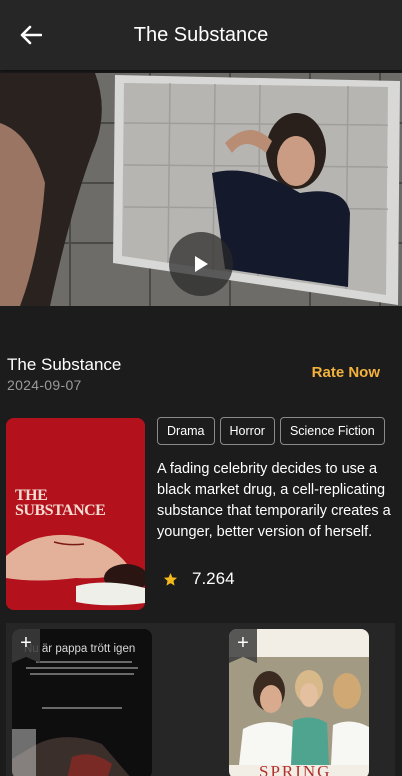 The width and height of the screenshot is (402, 776). What do you see at coordinates (186, 431) in the screenshot?
I see `genre-chip-drama: Drama` at bounding box center [186, 431].